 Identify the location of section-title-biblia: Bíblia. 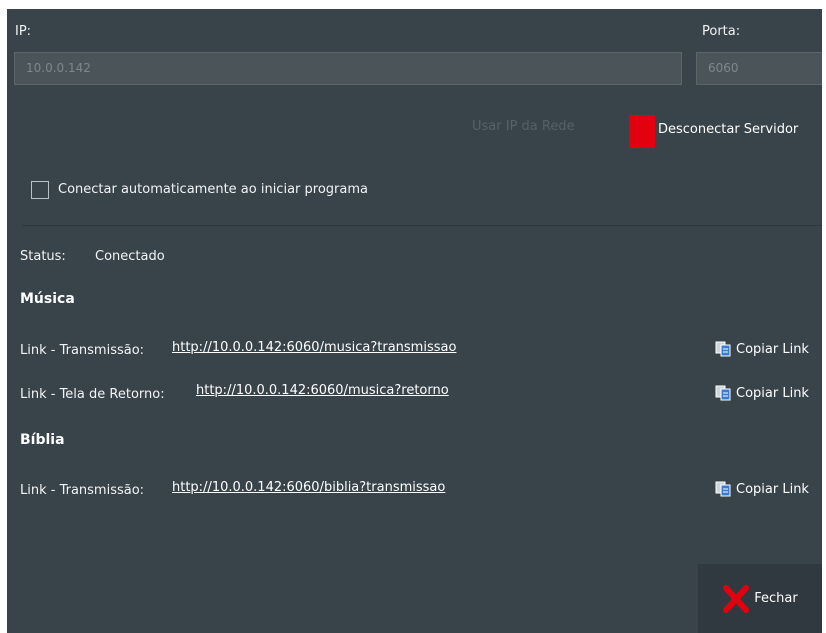
(42, 440).